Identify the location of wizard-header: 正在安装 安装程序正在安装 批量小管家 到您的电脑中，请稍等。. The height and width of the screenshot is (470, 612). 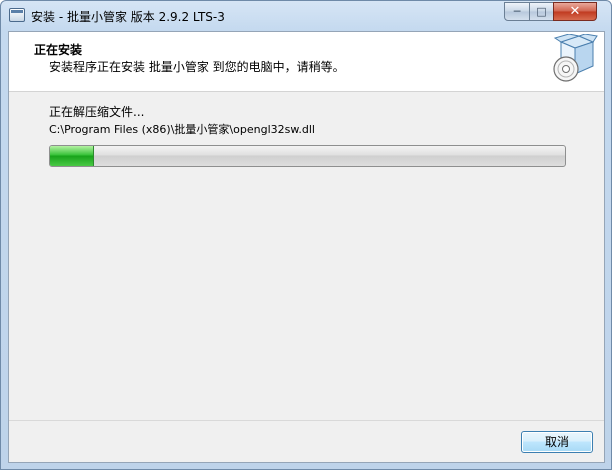
(306, 62).